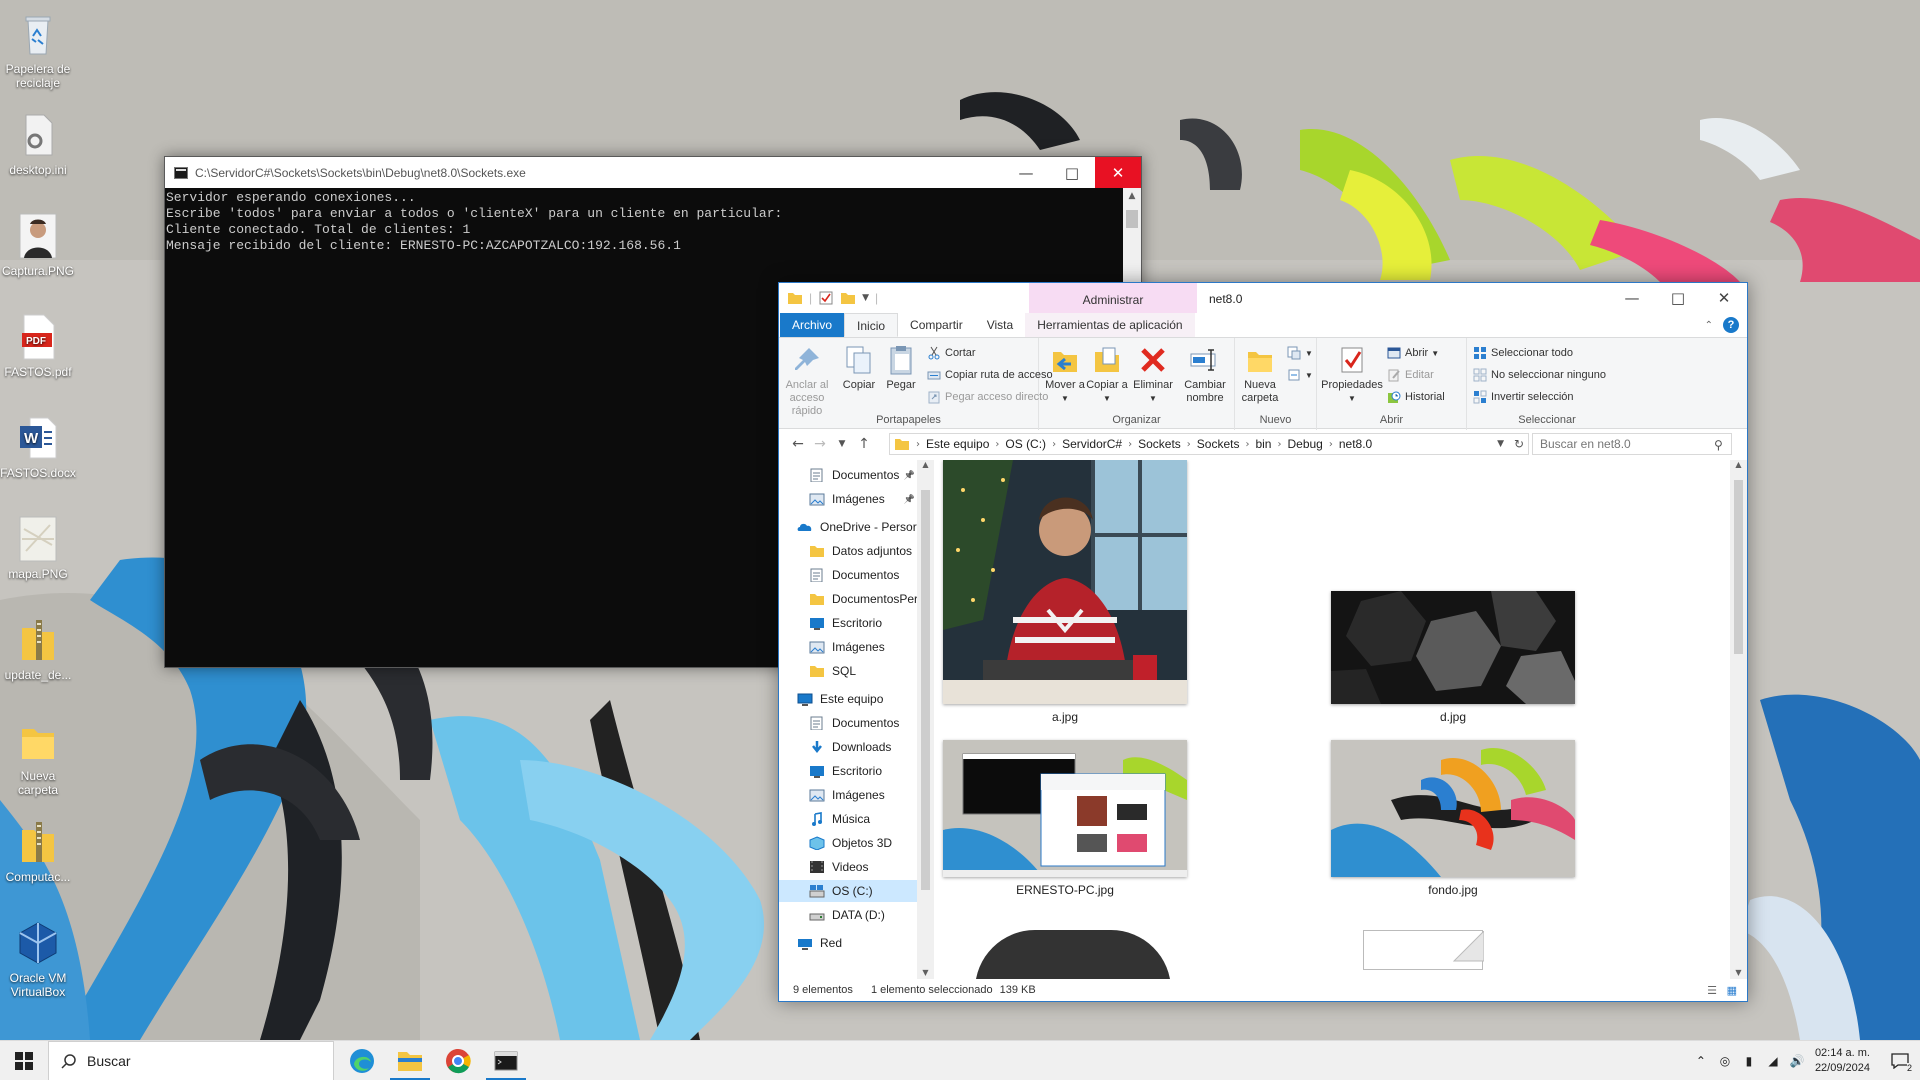 This screenshot has width=1920, height=1080. Describe the element at coordinates (1712, 990) in the screenshot. I see `details-view-icon: ☰` at that location.